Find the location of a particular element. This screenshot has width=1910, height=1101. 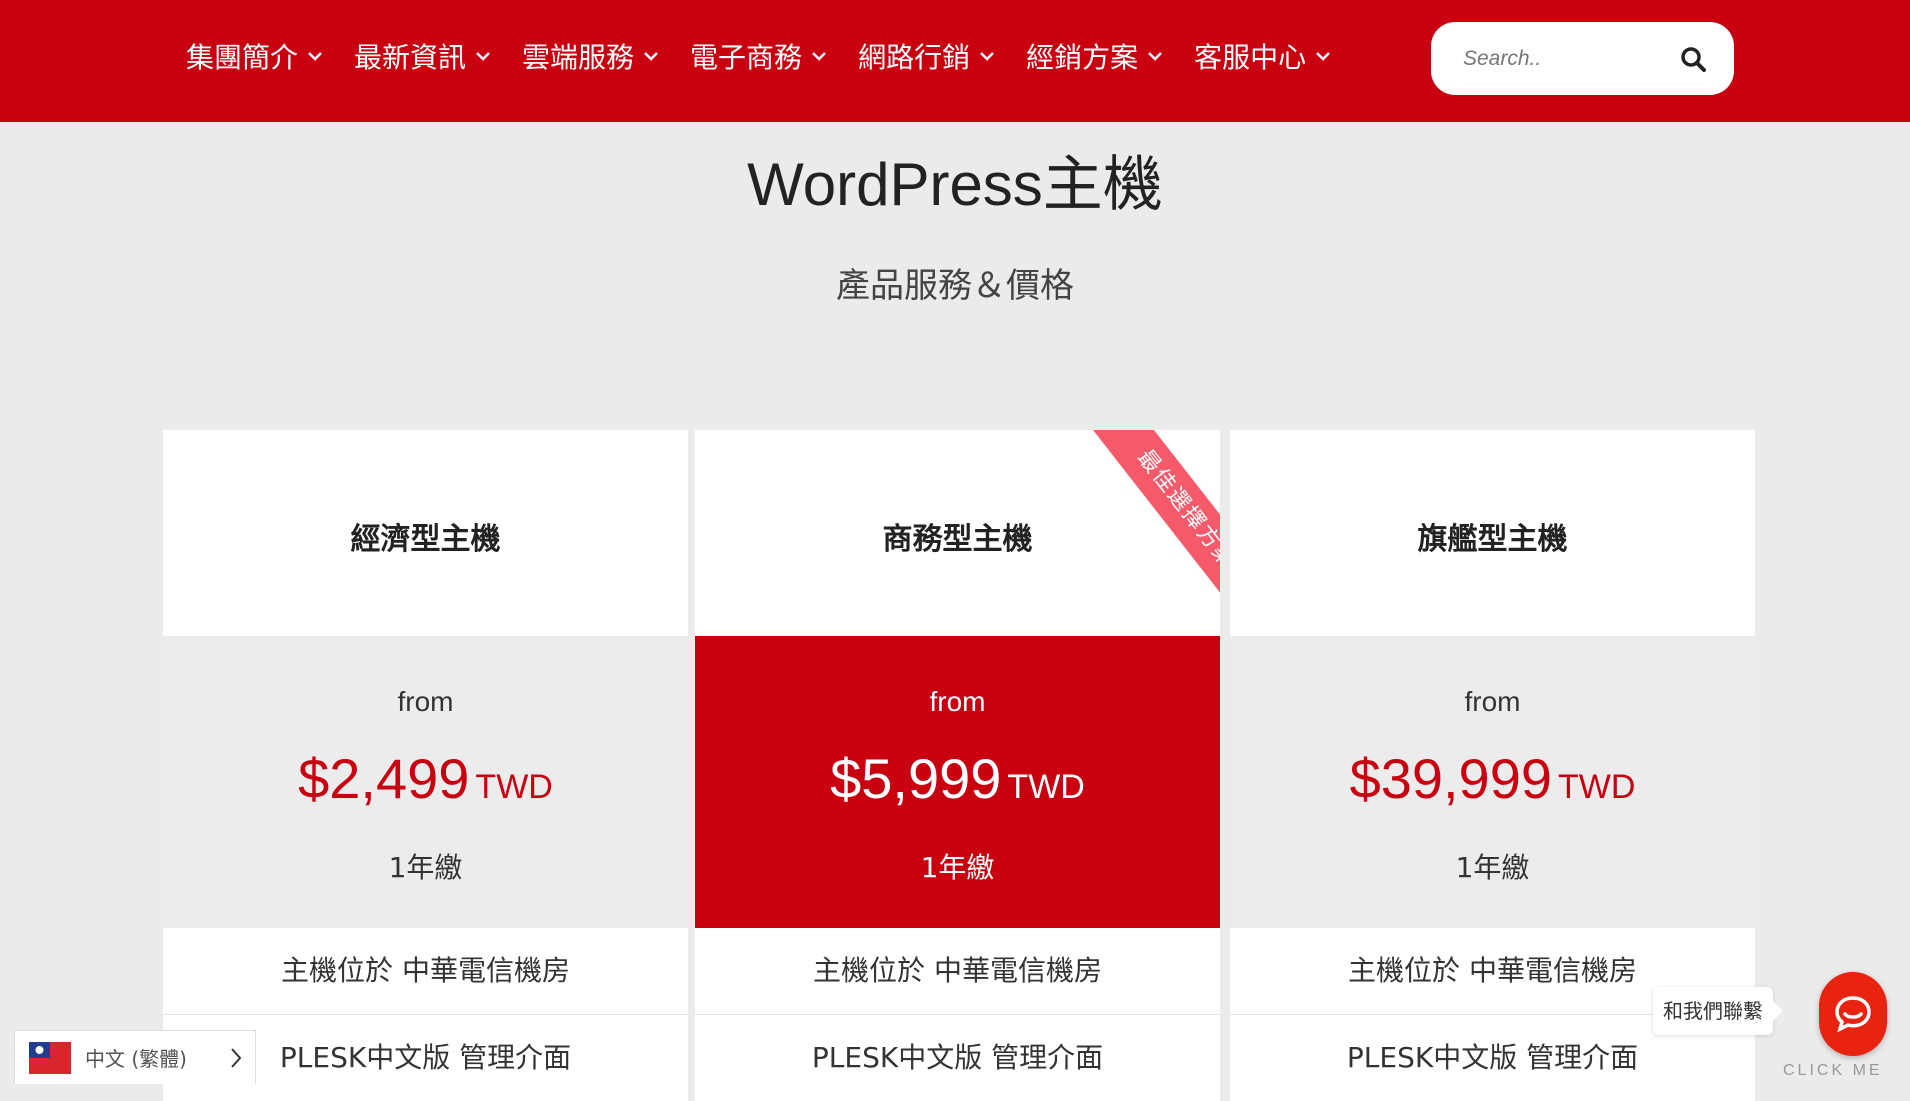

plan-price-box: from $39,999 TWD 1年繳 is located at coordinates (1492, 782).